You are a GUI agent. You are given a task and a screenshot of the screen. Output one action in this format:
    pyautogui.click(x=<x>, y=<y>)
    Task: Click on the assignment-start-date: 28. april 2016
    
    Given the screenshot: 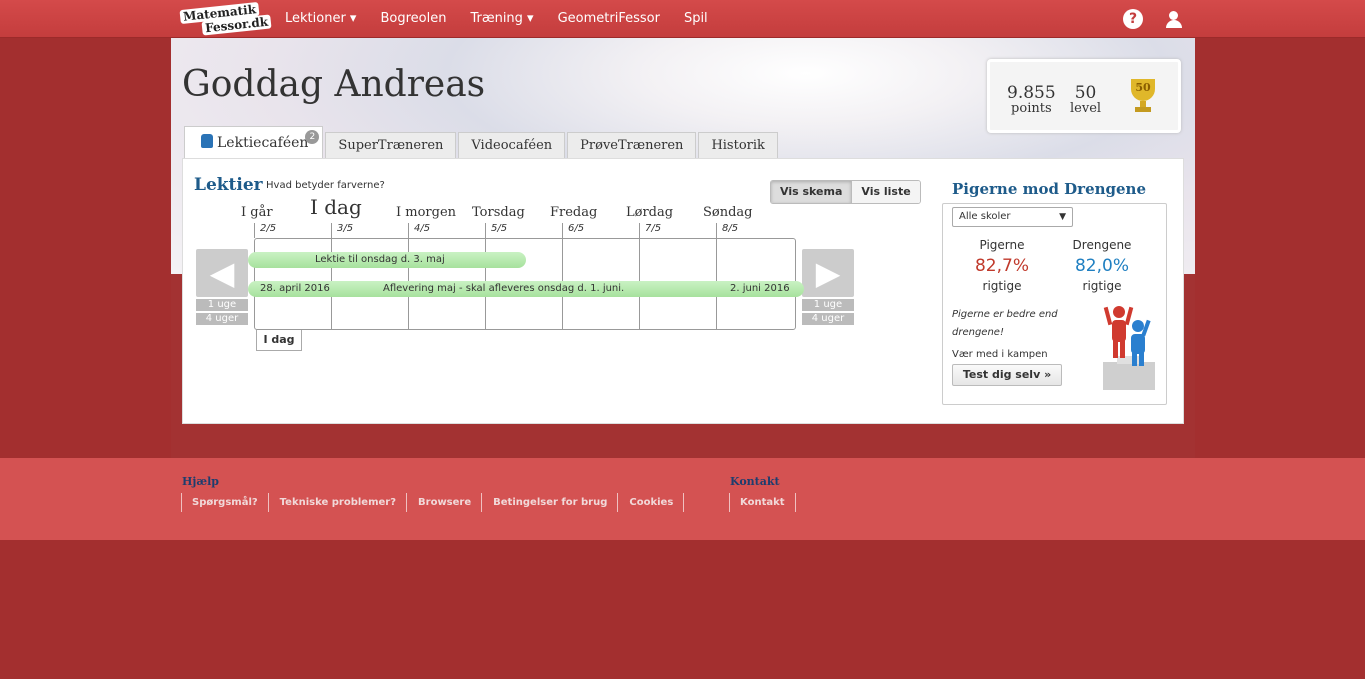 What is the action you would take?
    pyautogui.click(x=295, y=288)
    